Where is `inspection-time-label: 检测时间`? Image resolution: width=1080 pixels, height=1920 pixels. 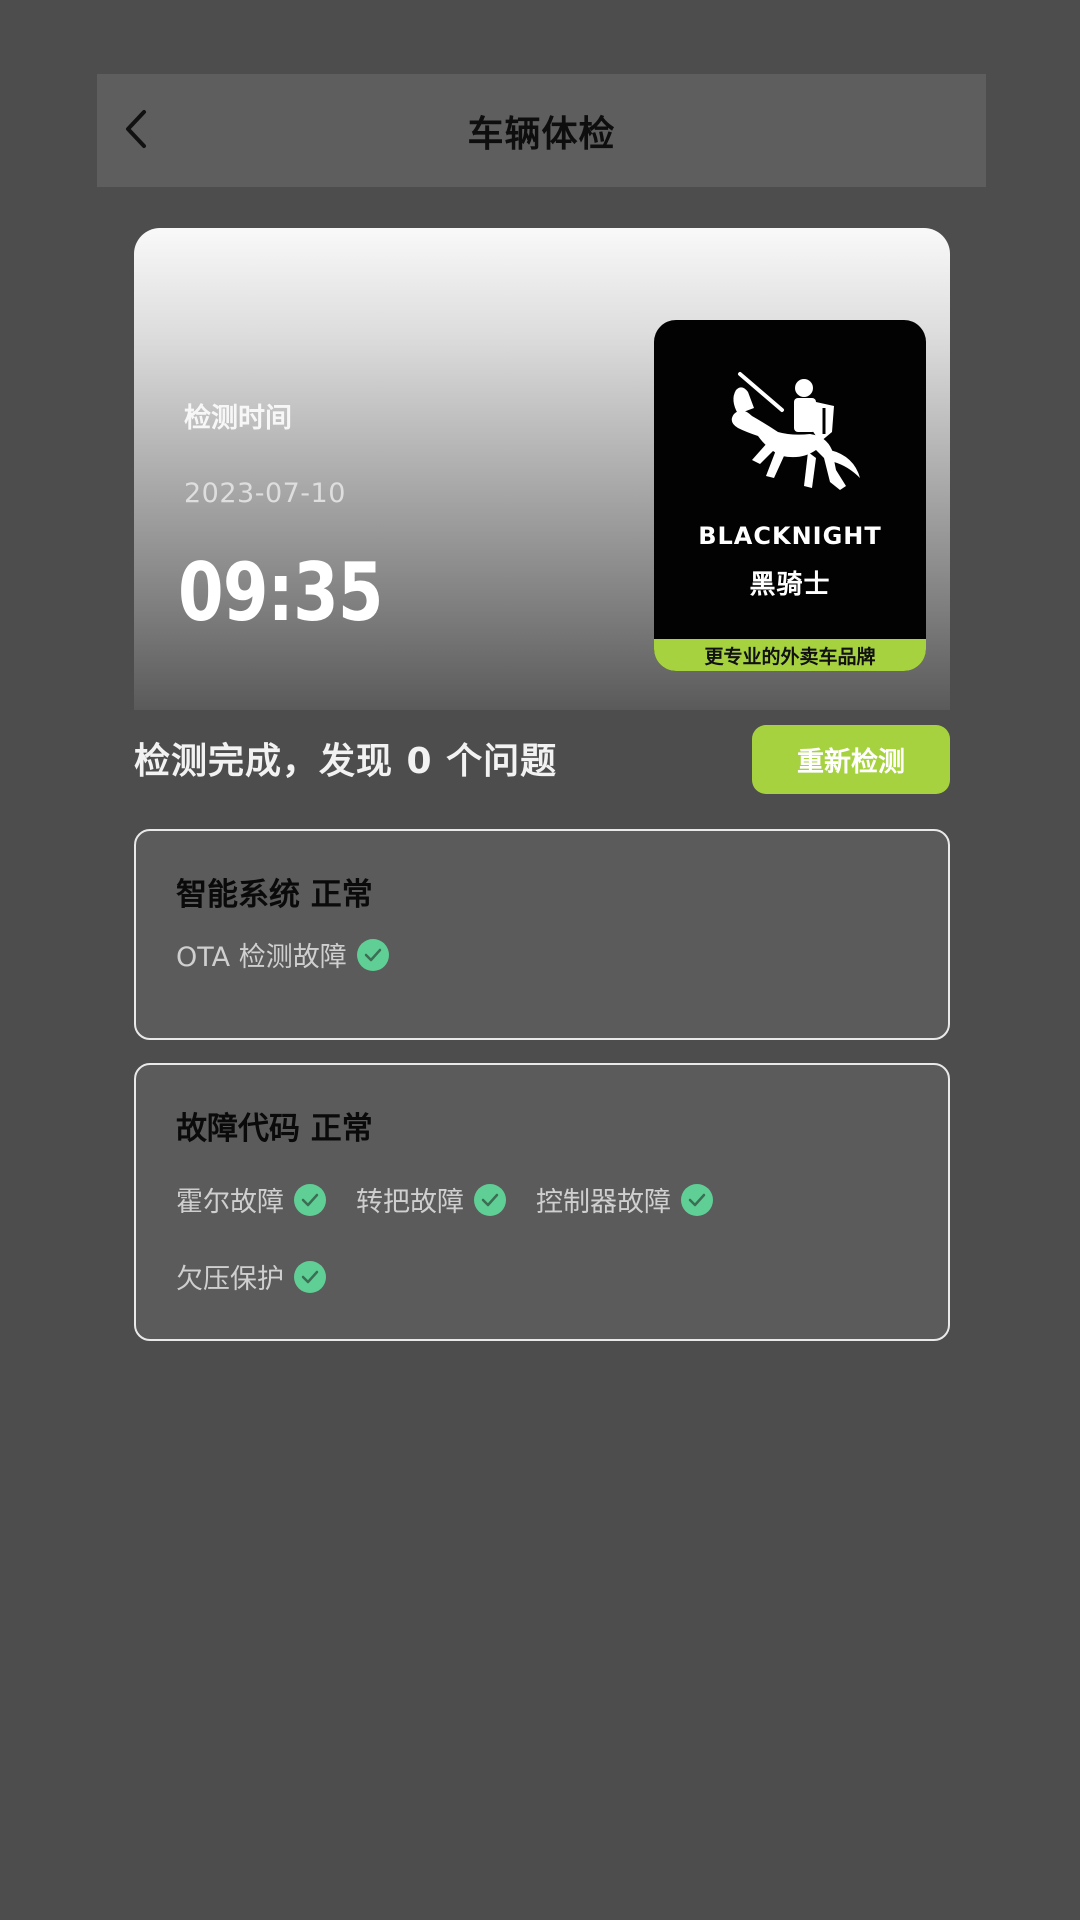 inspection-time-label: 检测时间 is located at coordinates (238, 418).